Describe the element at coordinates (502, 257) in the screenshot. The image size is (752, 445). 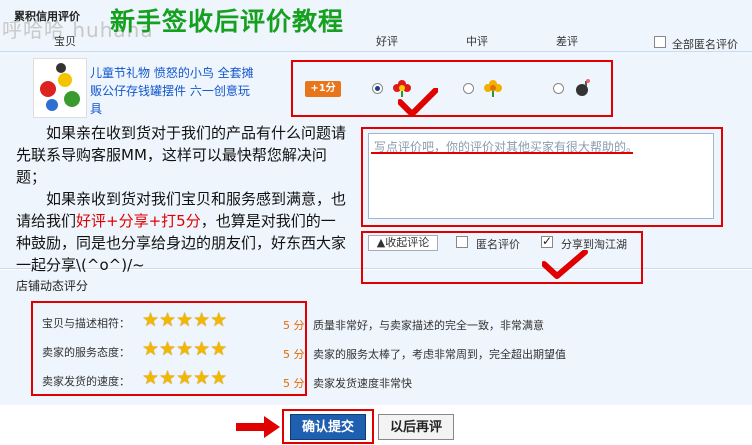
I see `options-highlight-box` at that location.